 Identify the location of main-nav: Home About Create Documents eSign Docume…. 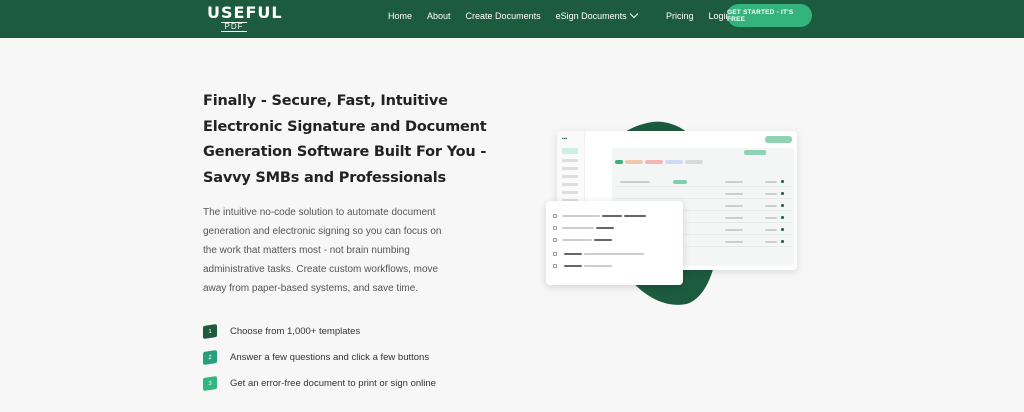
(520, 15).